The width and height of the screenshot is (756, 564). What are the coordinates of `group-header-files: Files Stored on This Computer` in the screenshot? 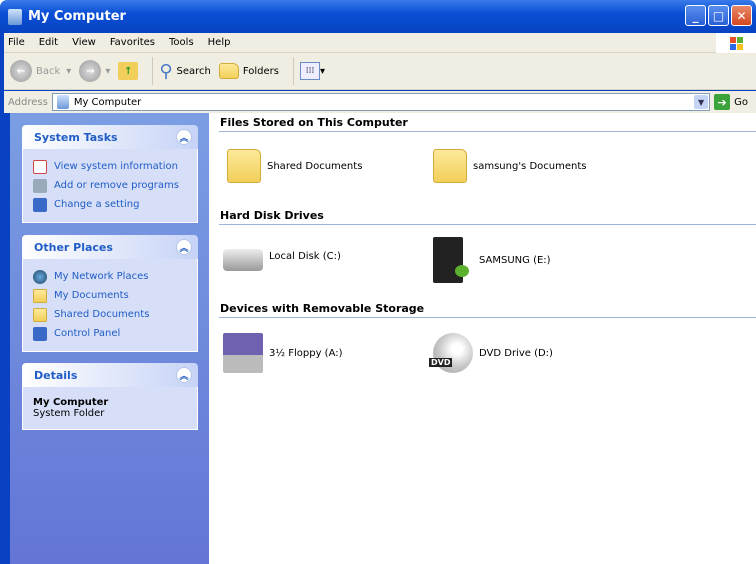 It's located at (487, 124).